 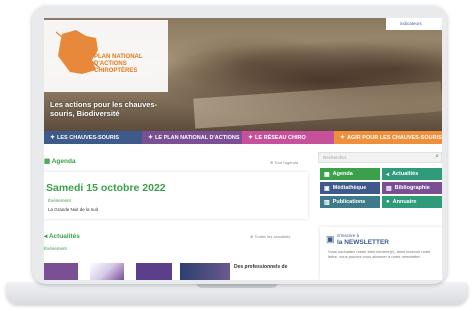 I want to click on book-icon: ▤, so click(x=389, y=188).